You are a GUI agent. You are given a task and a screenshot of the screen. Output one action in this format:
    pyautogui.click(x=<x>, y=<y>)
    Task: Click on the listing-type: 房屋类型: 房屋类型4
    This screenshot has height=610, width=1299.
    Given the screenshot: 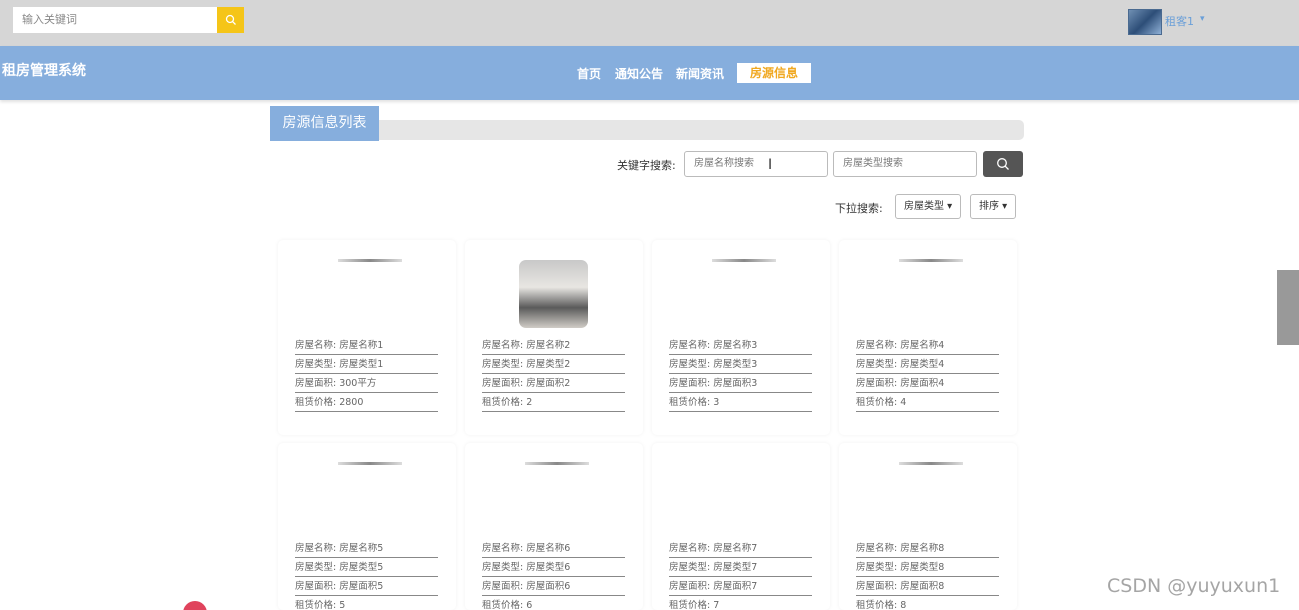 What is the action you would take?
    pyautogui.click(x=927, y=365)
    